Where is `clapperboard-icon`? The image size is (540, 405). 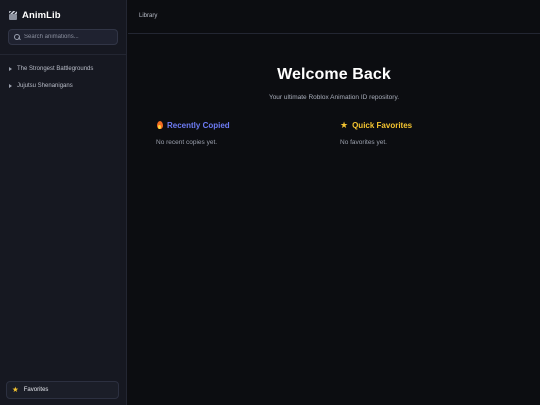
clapperboard-icon is located at coordinates (13, 15).